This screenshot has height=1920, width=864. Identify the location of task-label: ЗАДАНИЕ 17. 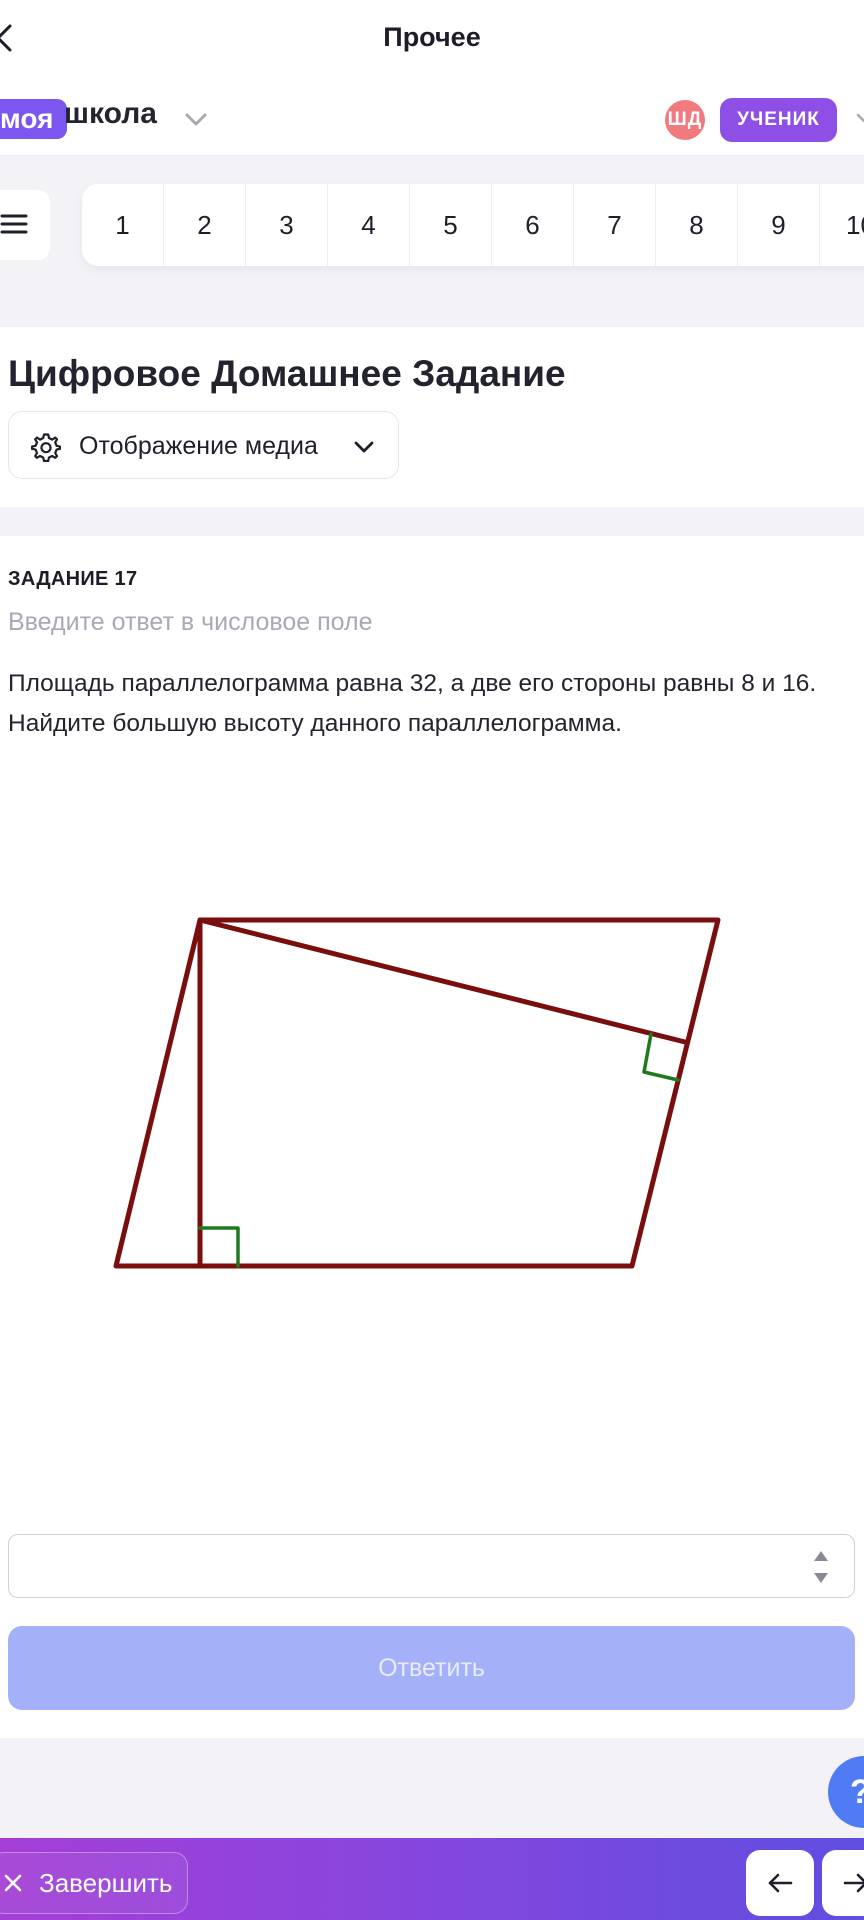
(73, 579).